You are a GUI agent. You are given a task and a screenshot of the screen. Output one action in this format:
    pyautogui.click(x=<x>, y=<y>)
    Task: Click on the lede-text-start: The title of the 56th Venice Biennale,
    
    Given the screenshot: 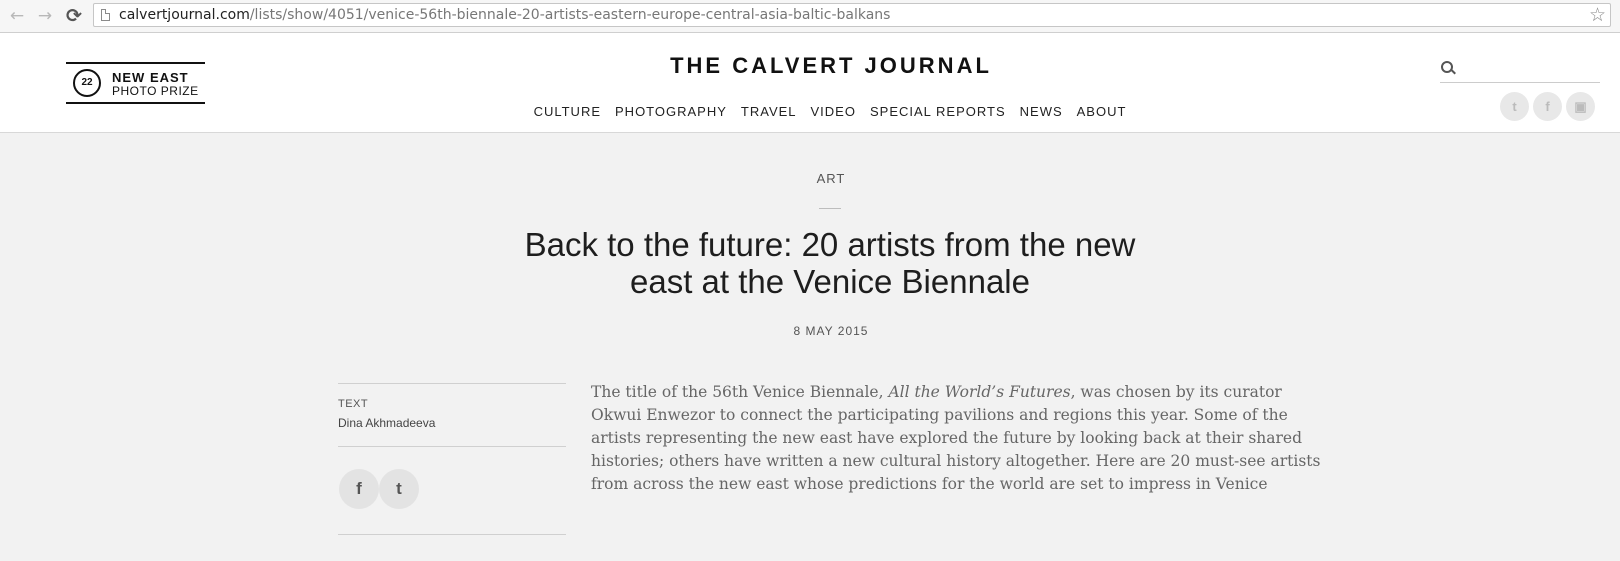 What is the action you would take?
    pyautogui.click(x=740, y=392)
    